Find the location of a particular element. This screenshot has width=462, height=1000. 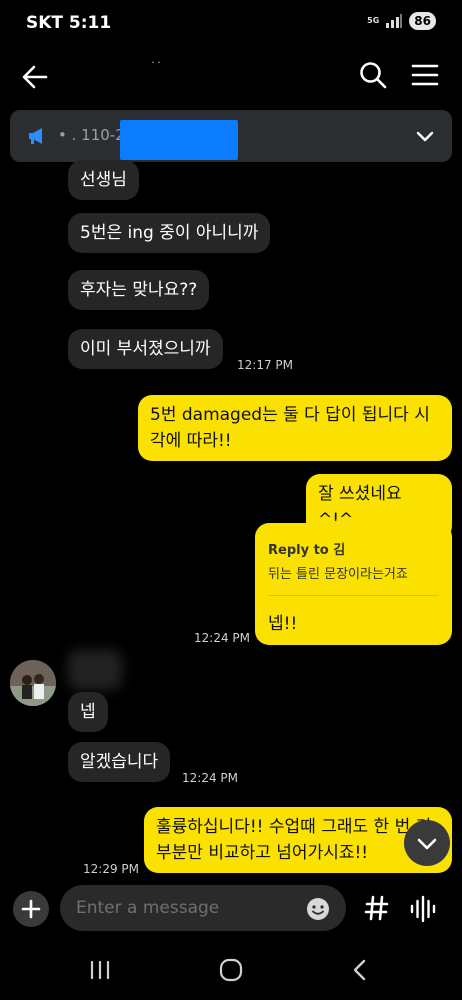

message-bubble-incoming: 5번은 ing 중이 아니니까 is located at coordinates (169, 233).